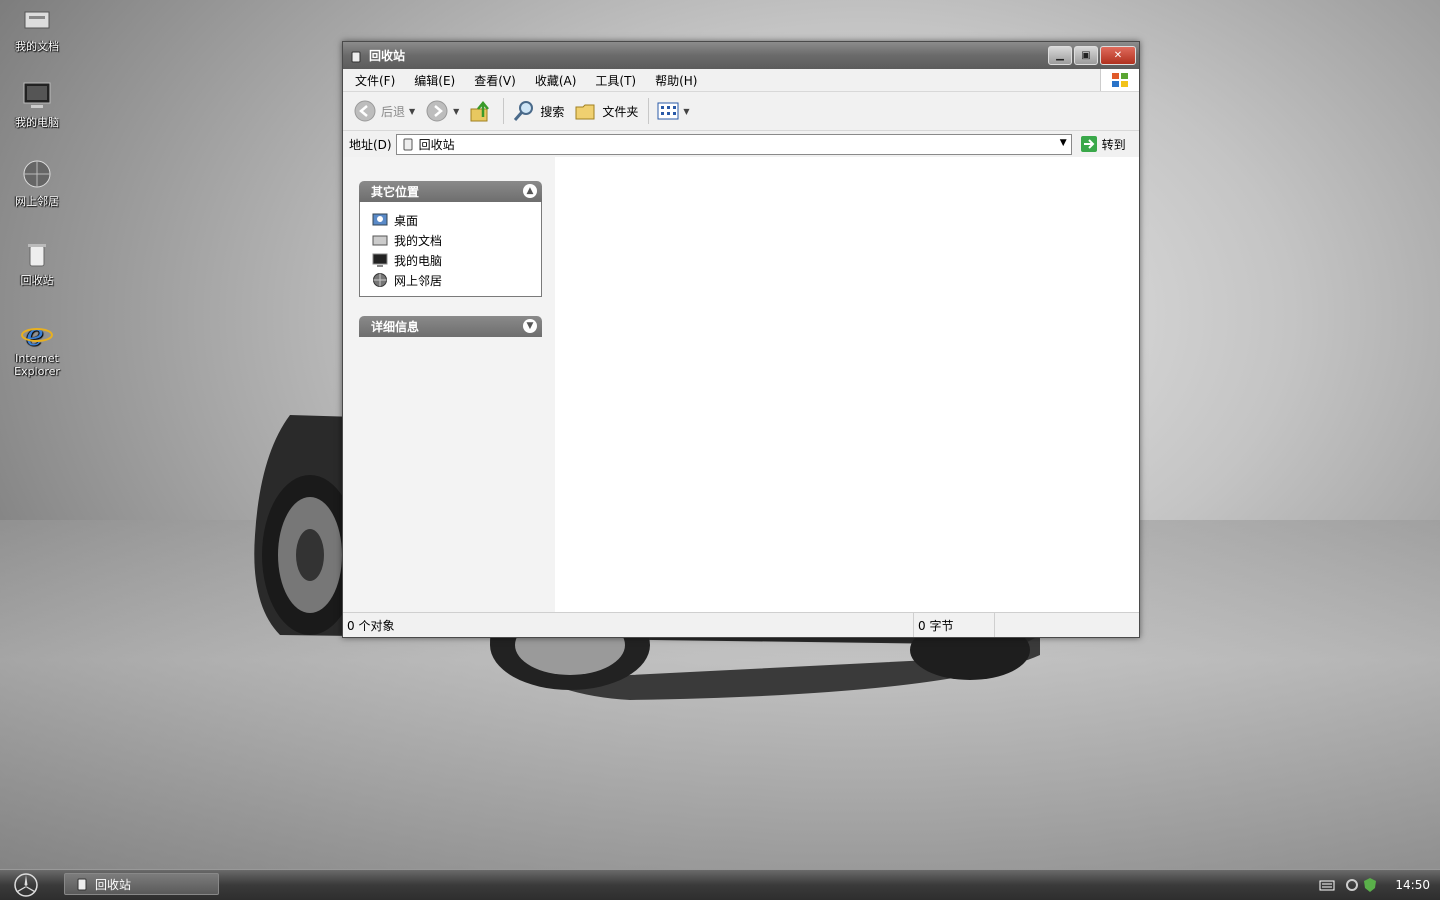 The image size is (1440, 900). What do you see at coordinates (553, 80) in the screenshot?
I see `menu-favorites: 收藏(A)` at bounding box center [553, 80].